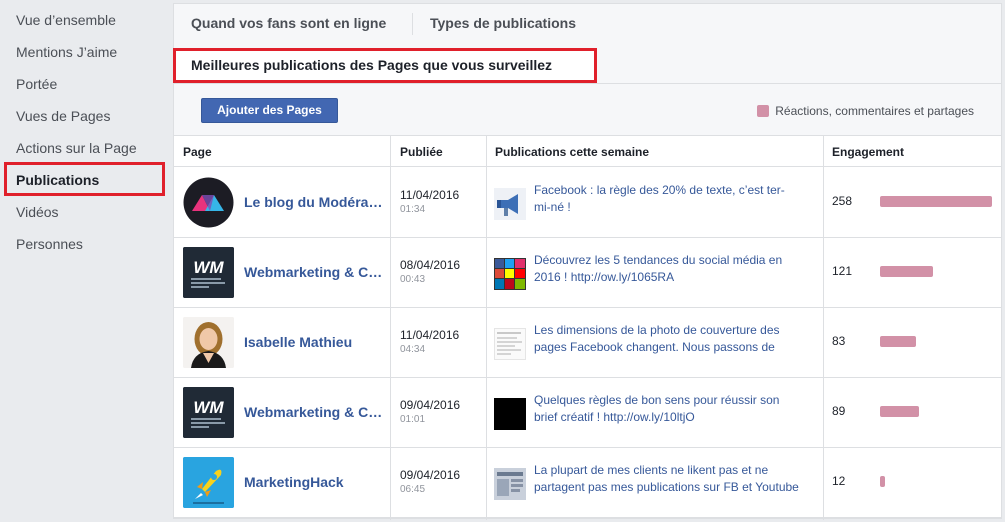 This screenshot has width=1005, height=522. Describe the element at coordinates (57, 180) in the screenshot. I see `sidebar-item-posts: Publications` at that location.